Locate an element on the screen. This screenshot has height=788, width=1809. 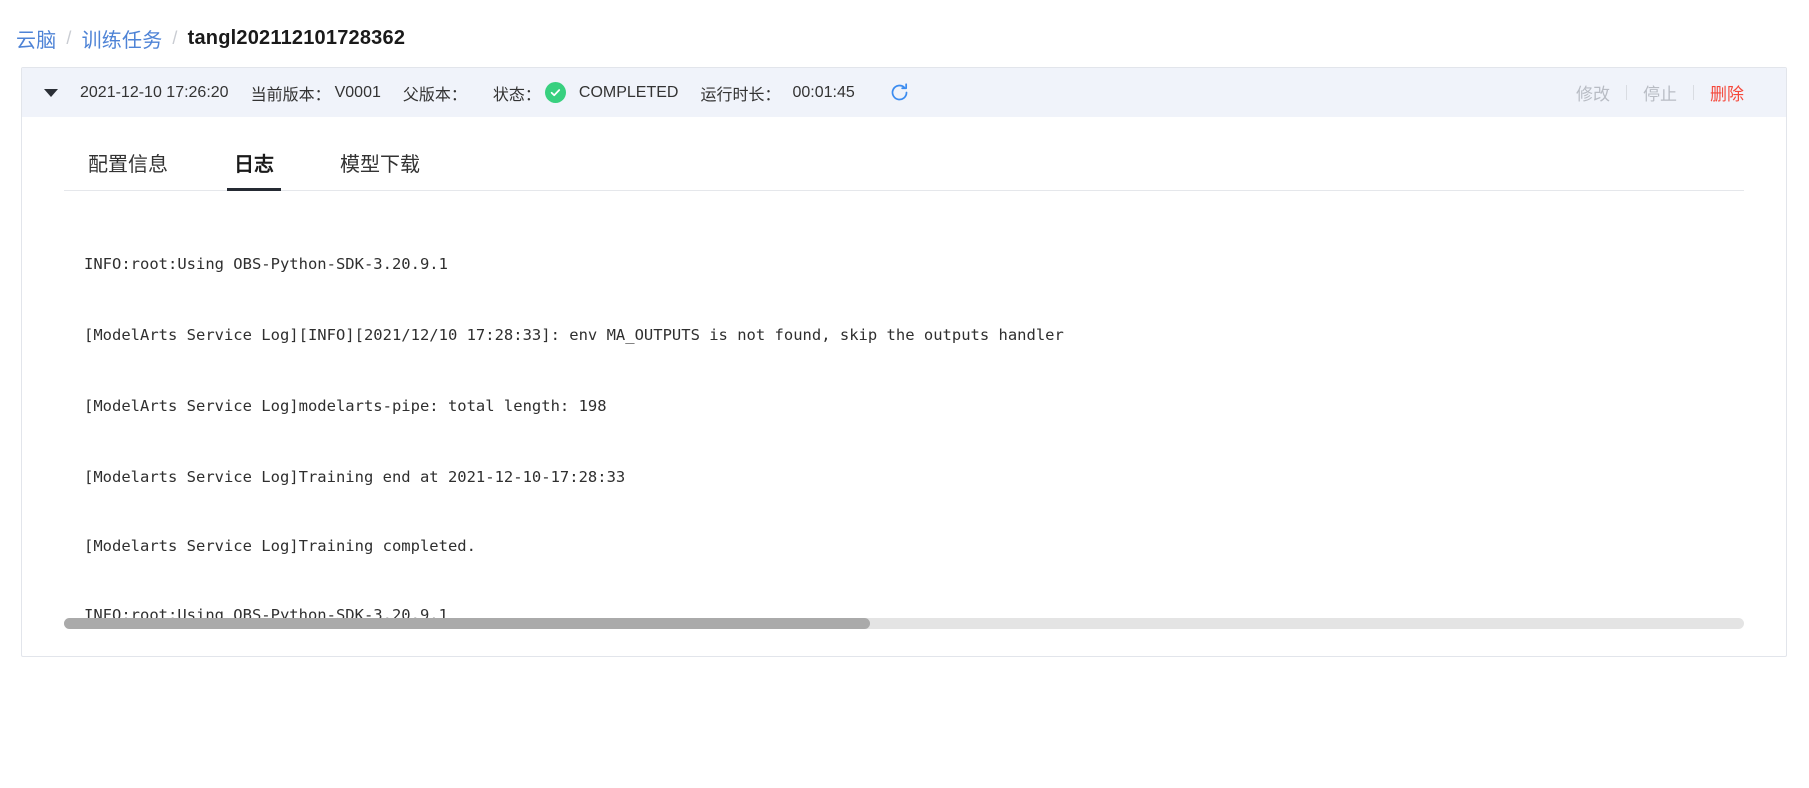
delete-button: 删除 is located at coordinates (1727, 92).